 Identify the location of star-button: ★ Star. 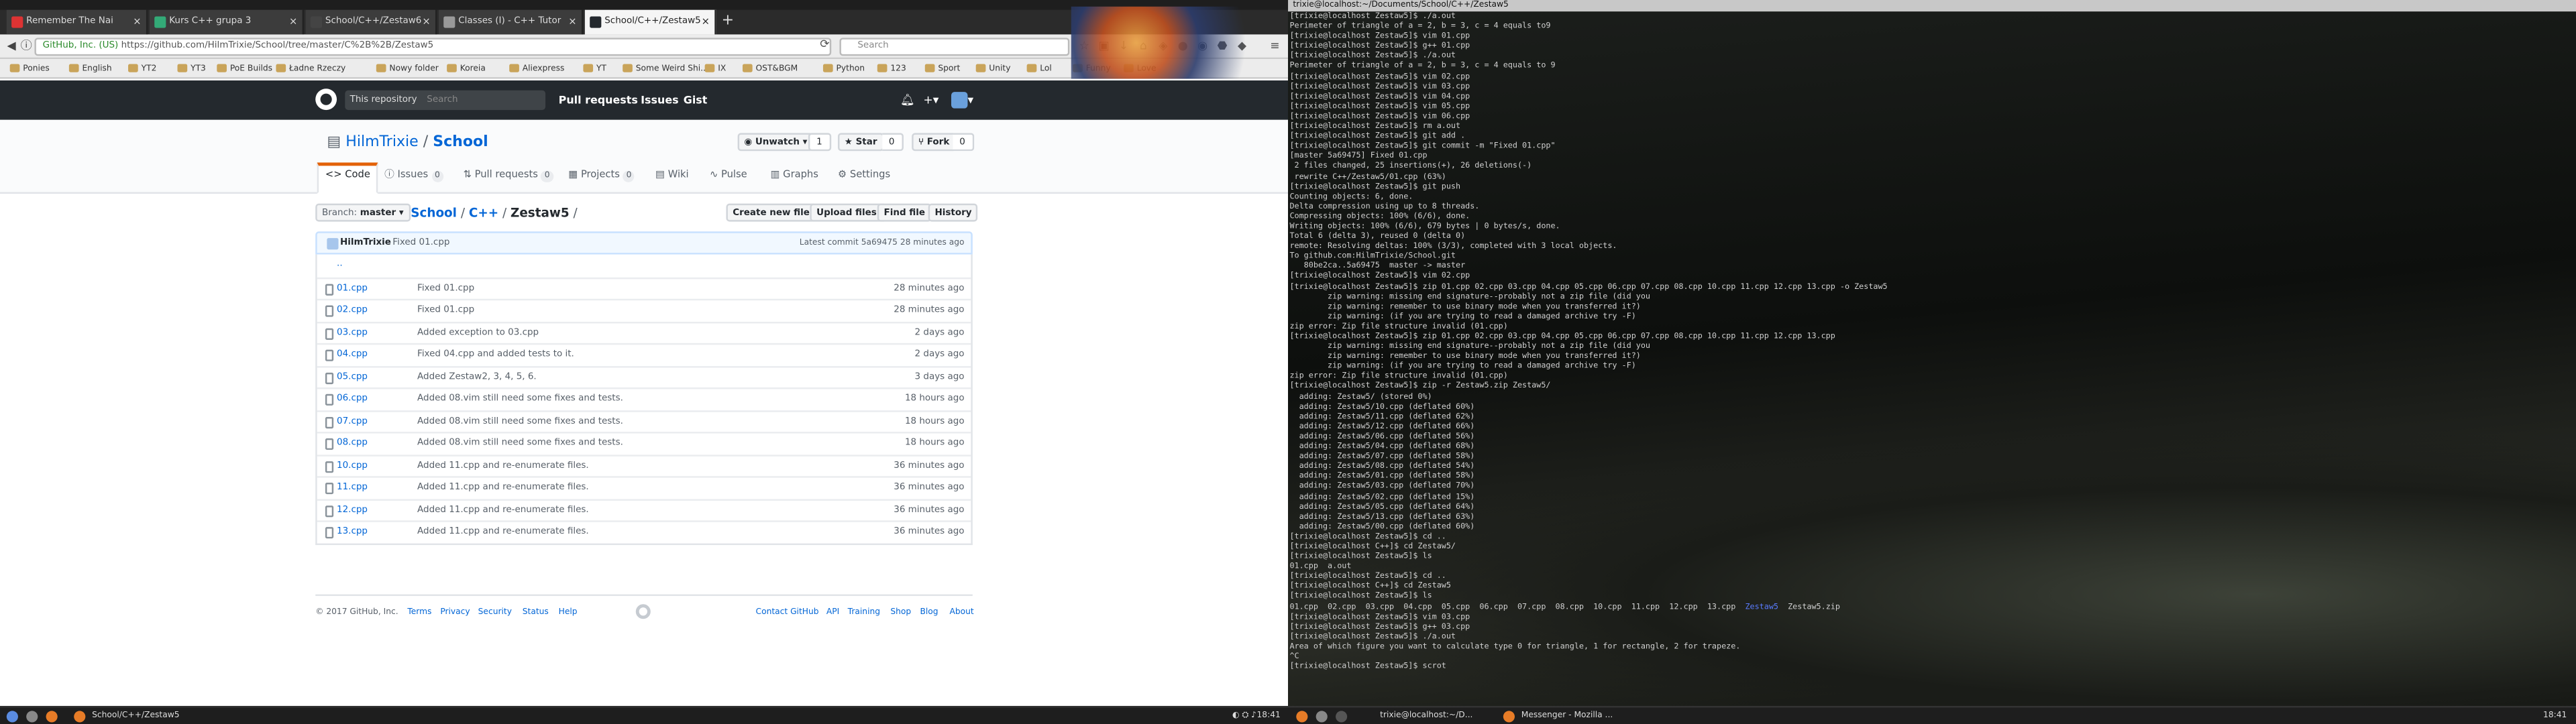
(860, 142).